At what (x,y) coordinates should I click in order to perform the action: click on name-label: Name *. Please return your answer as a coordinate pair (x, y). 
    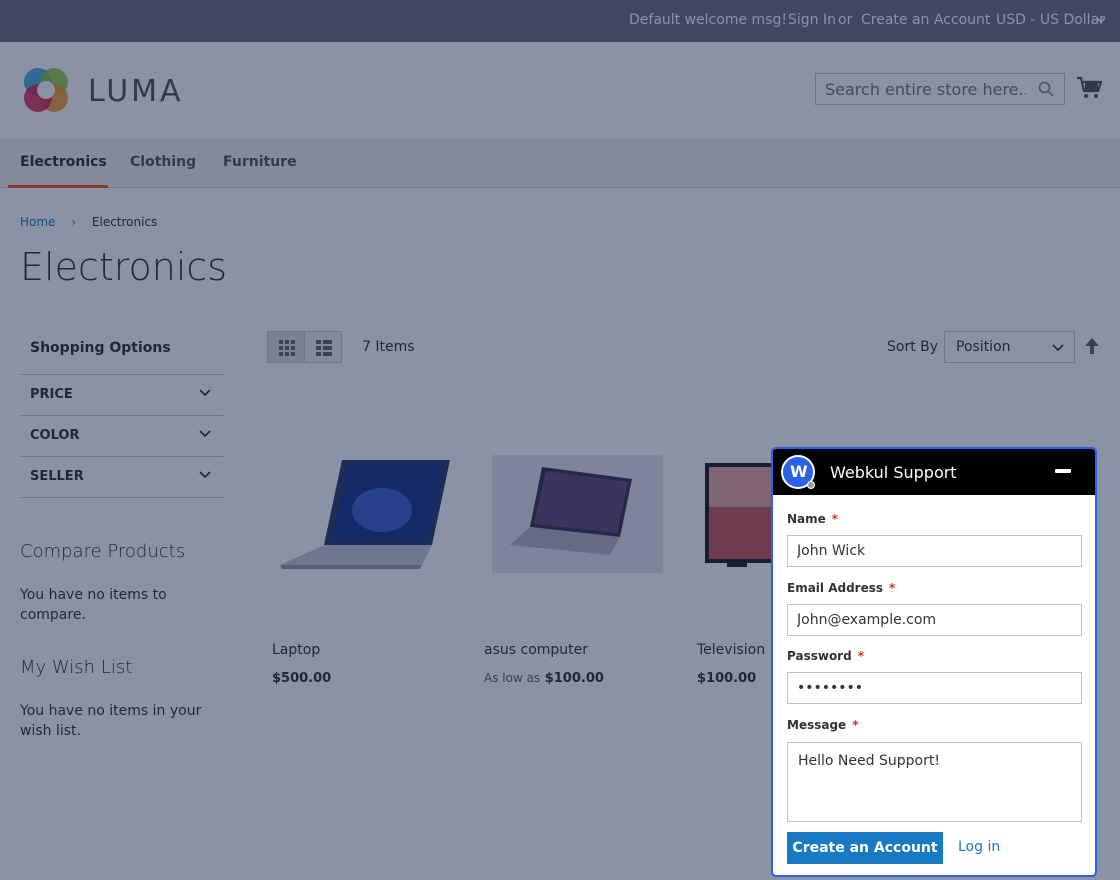
    Looking at the image, I should click on (812, 519).